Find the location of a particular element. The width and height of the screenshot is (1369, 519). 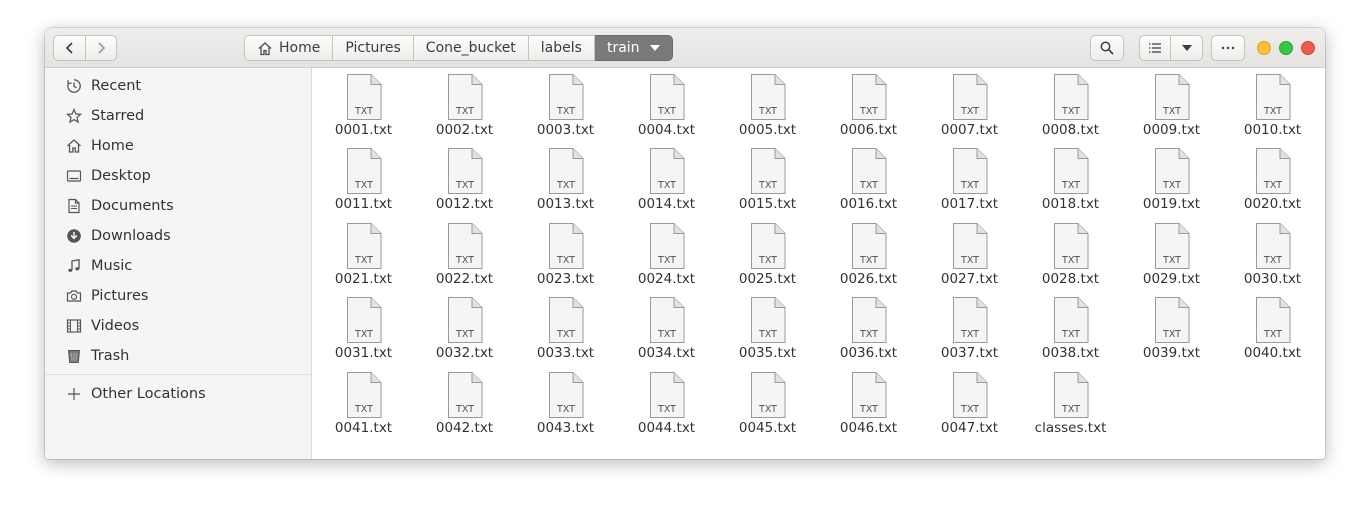

file-item: TXT 0015.txt is located at coordinates (767, 184).